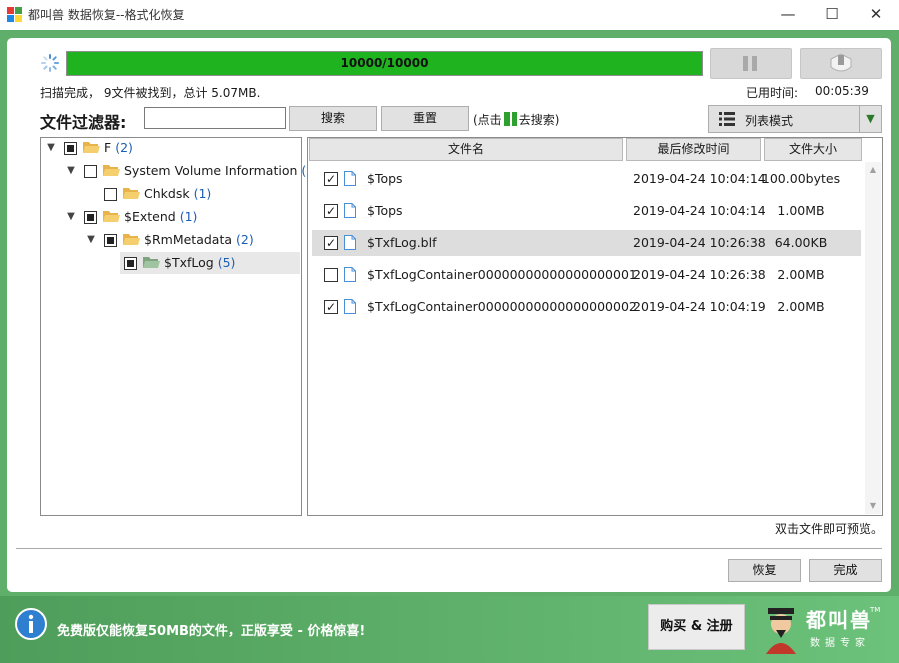  Describe the element at coordinates (333, 118) in the screenshot. I see `search-button: 搜索` at that location.